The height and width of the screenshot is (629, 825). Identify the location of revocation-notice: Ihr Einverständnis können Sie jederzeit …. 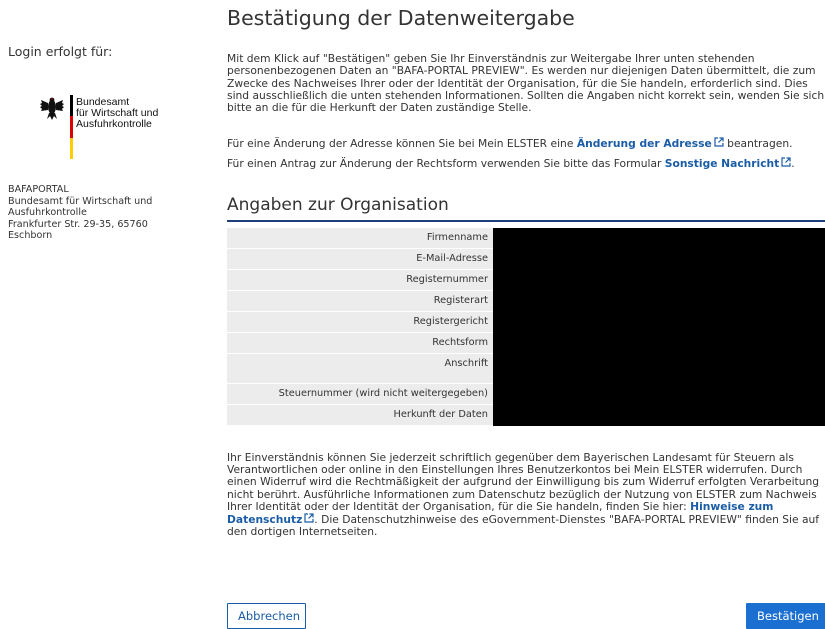
(526, 495).